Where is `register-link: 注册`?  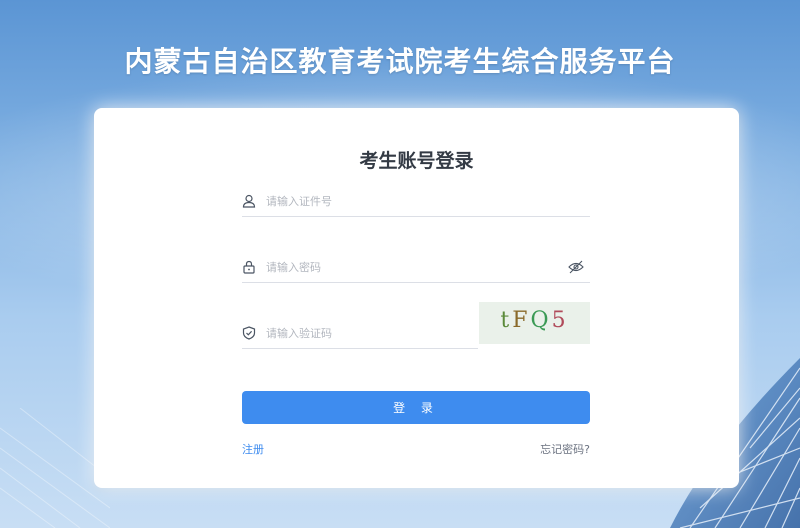
register-link: 注册 is located at coordinates (253, 449).